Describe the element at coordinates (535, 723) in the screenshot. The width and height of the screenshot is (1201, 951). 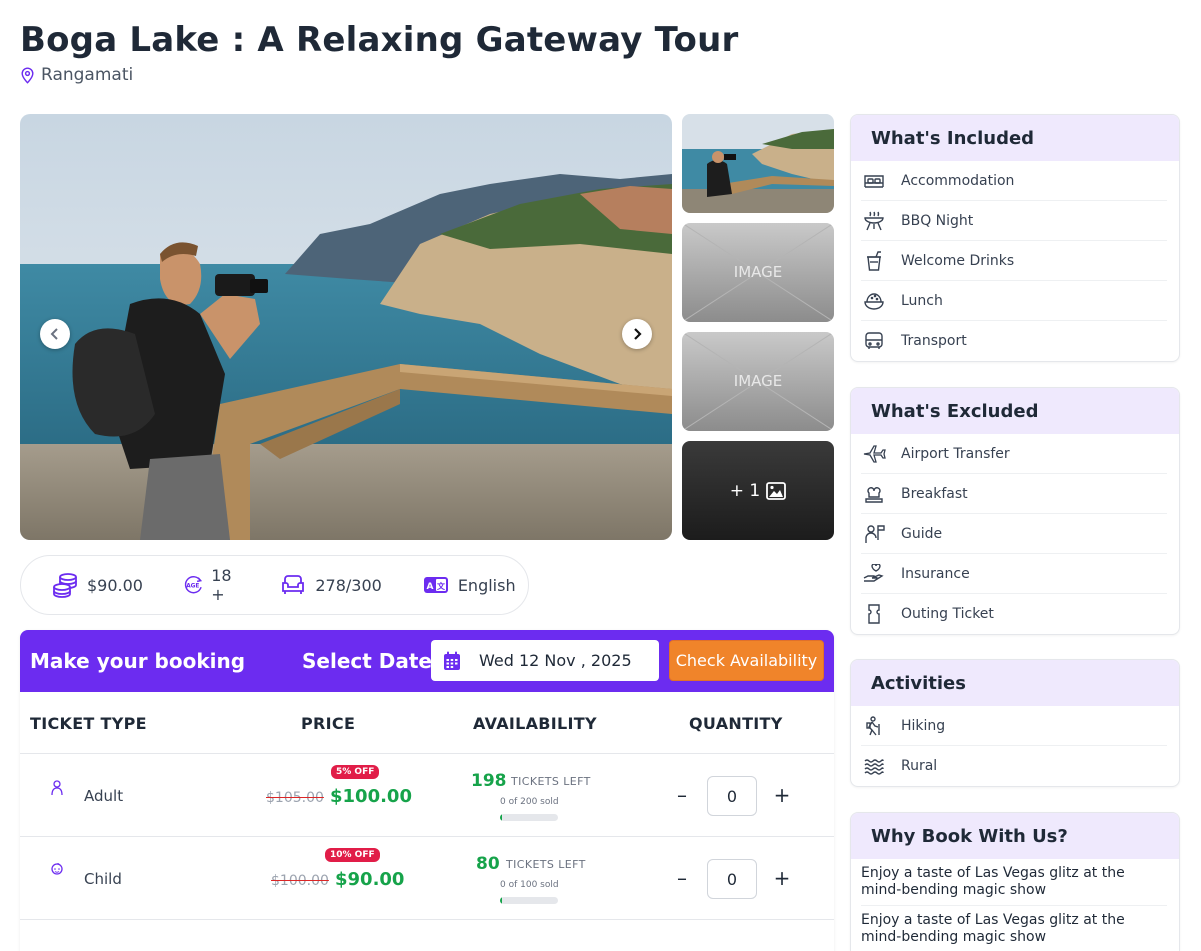
I see `column-header: AVAILABILITY` at that location.